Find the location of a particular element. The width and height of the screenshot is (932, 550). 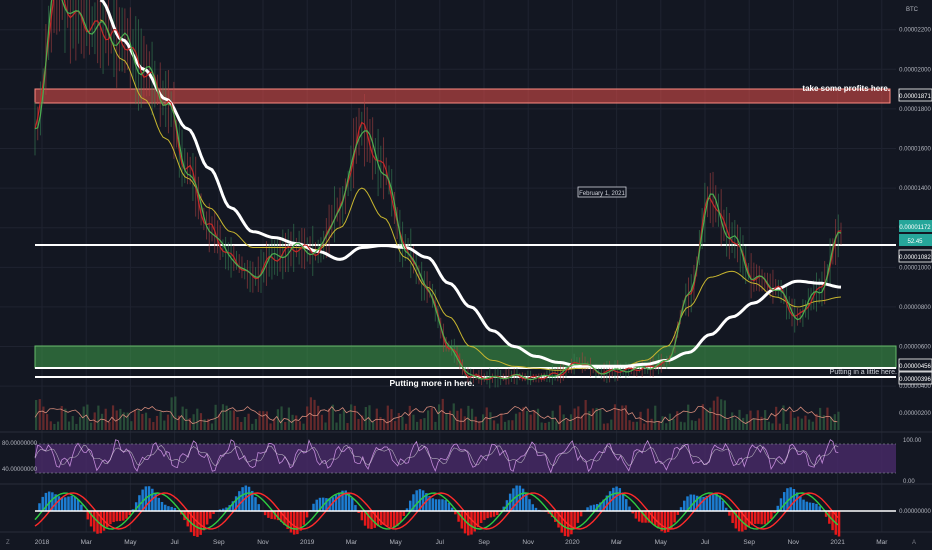

resistance-tag: 0.00001082 is located at coordinates (915, 258).